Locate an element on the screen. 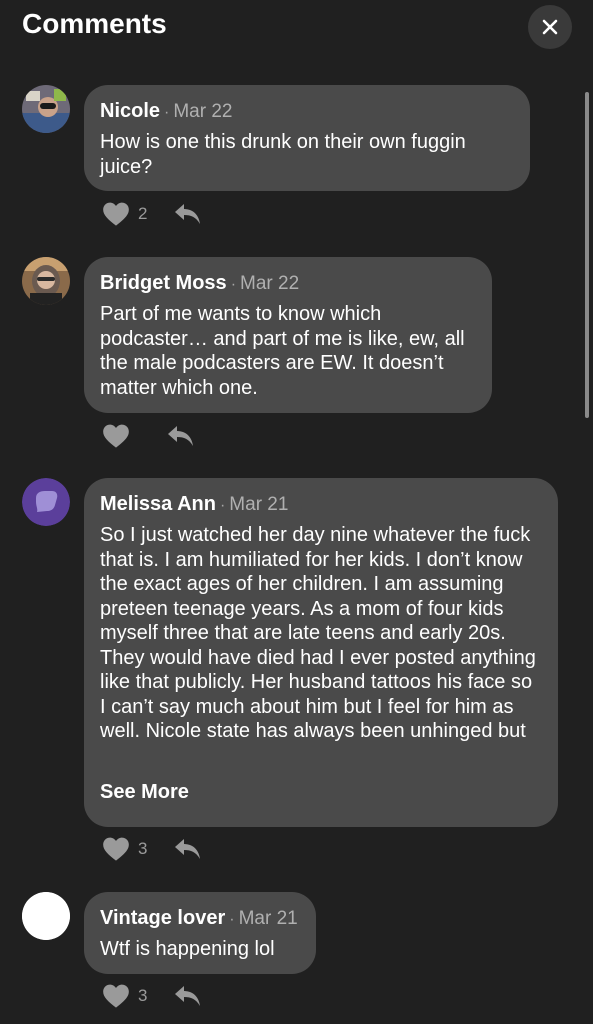 The image size is (593, 1024). like-count: 2 is located at coordinates (143, 213).